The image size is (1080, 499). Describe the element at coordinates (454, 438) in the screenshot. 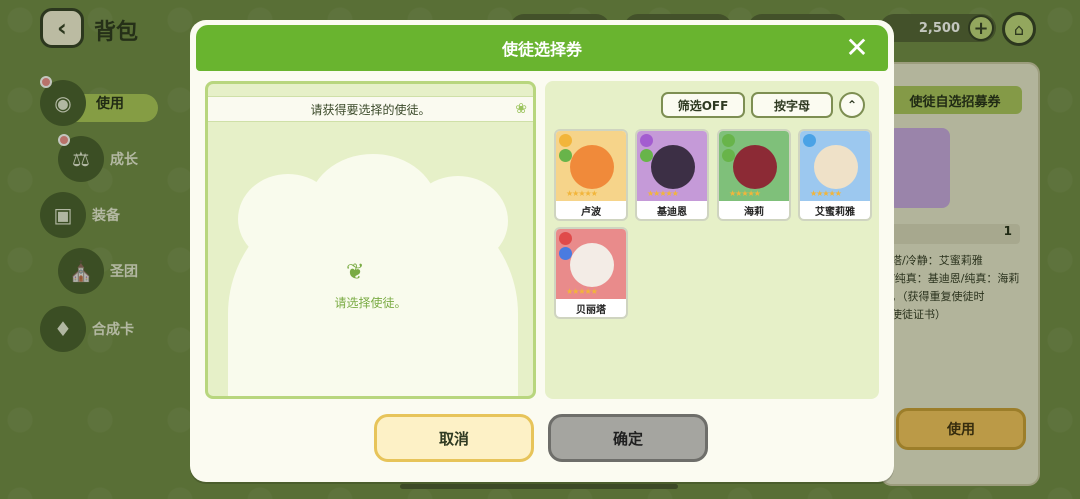

I see `cancel-button: 取消` at that location.